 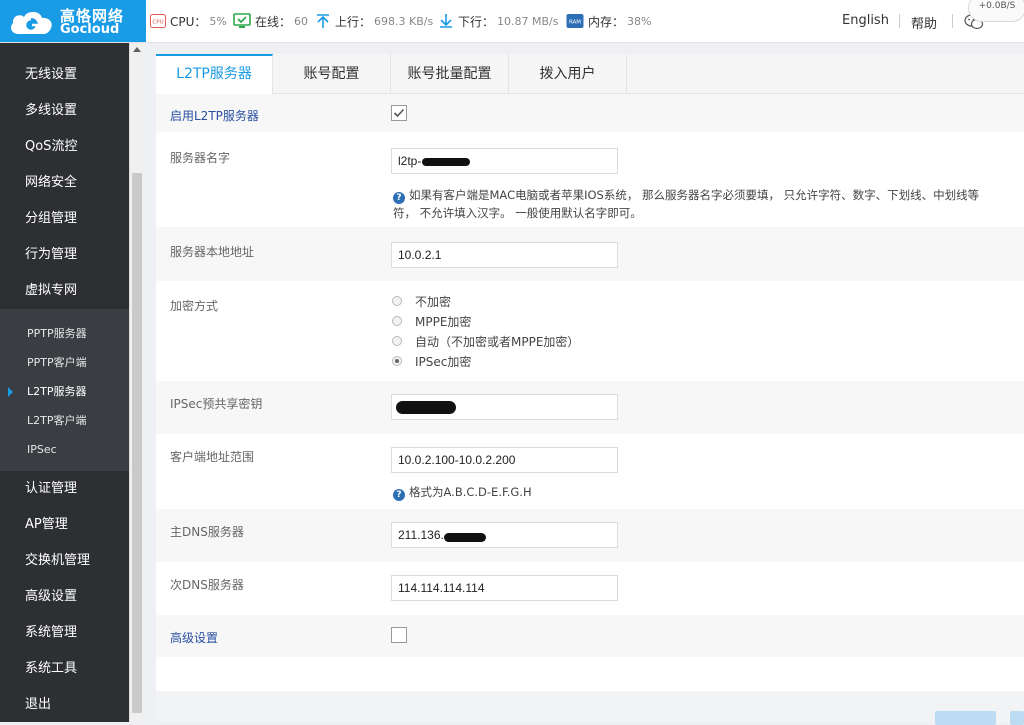 I want to click on tab-account-config: 账号配置, so click(x=332, y=73).